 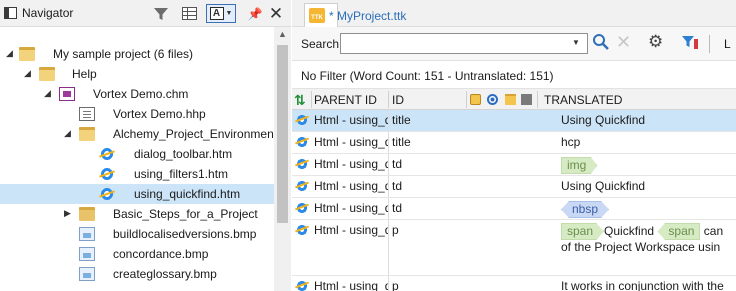 What do you see at coordinates (282, 34) in the screenshot?
I see `scroll-up-icon: ▲` at bounding box center [282, 34].